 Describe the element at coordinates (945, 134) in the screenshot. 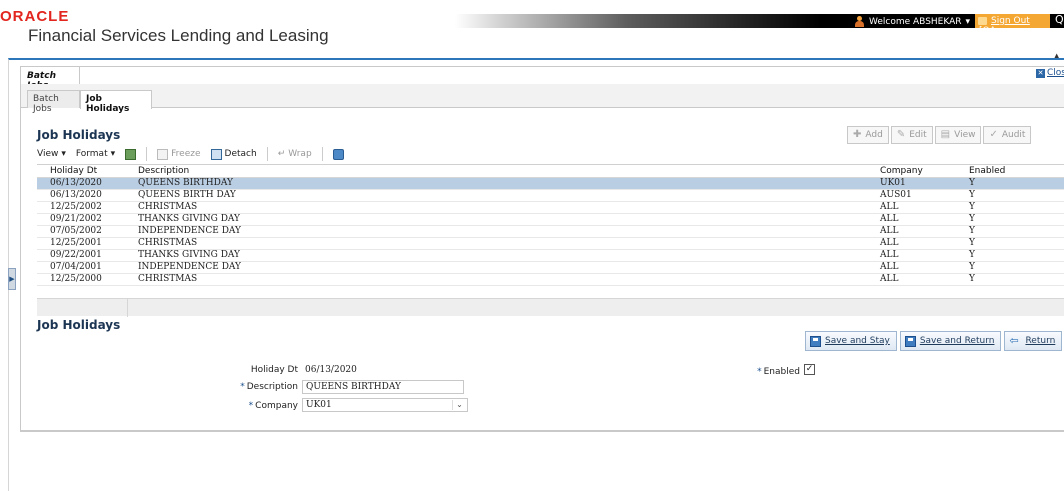

I see `document-icon: ▤` at that location.